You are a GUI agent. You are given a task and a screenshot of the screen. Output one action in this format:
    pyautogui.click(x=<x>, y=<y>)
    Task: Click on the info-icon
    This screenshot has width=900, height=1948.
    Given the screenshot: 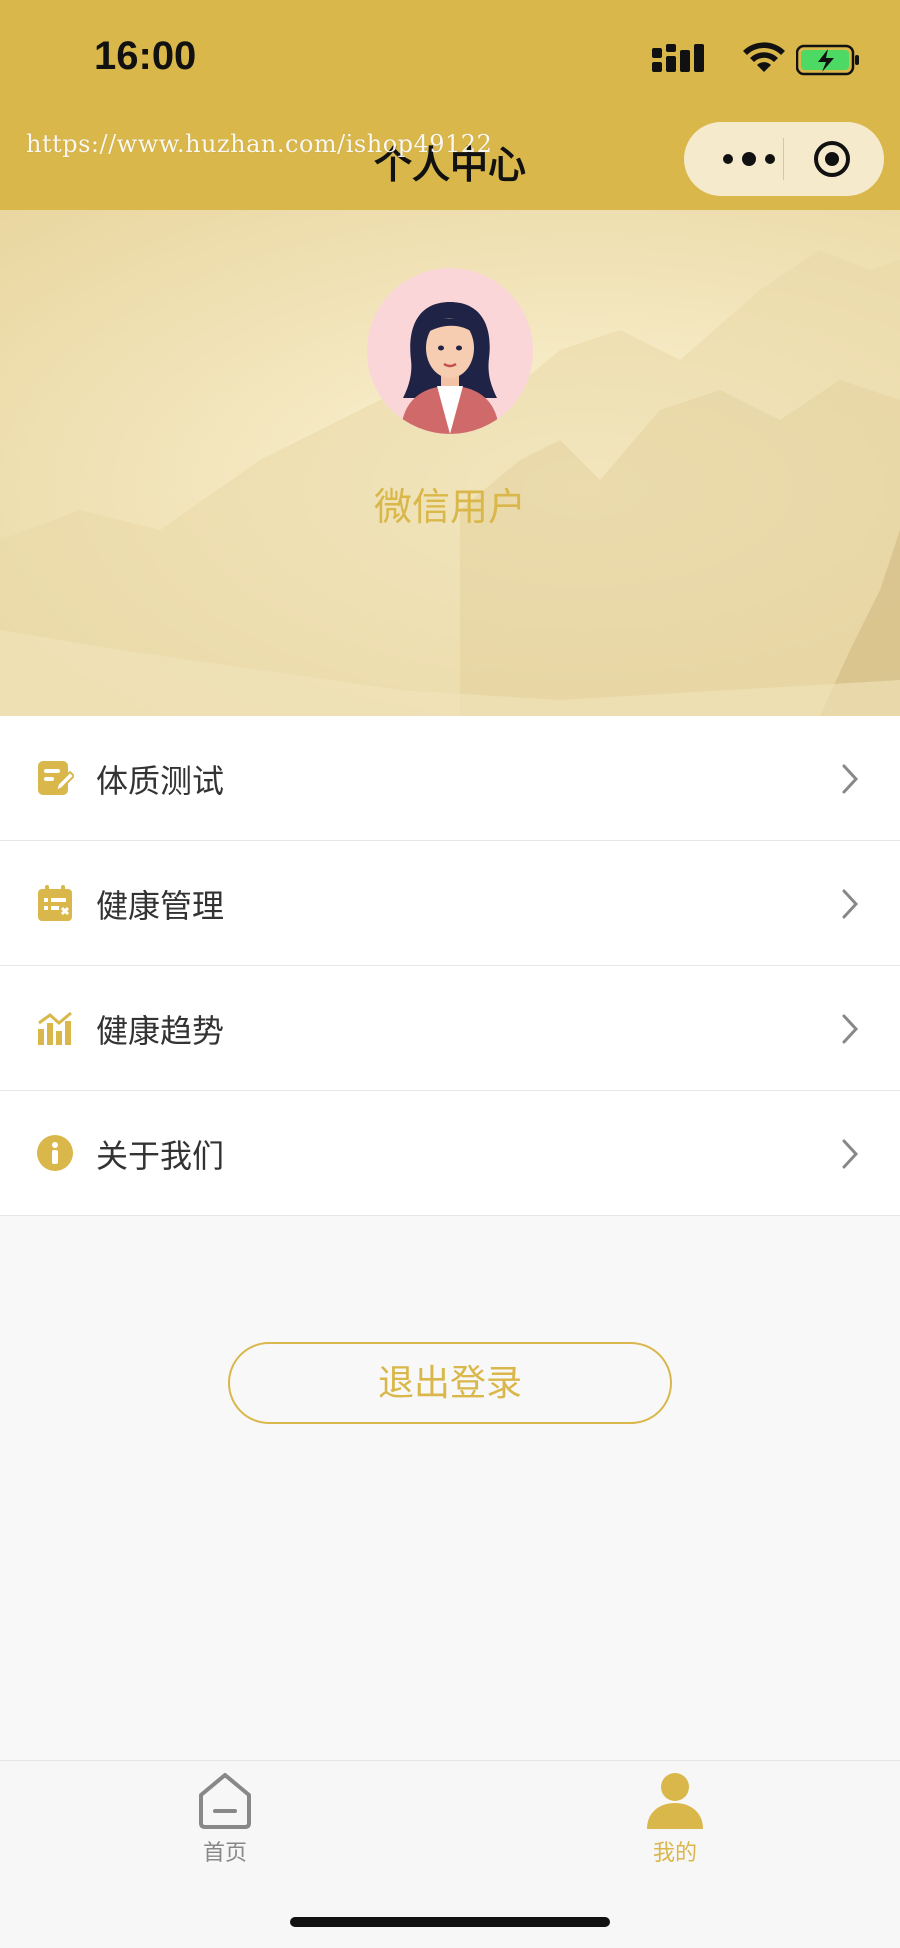 What is the action you would take?
    pyautogui.click(x=55, y=1153)
    